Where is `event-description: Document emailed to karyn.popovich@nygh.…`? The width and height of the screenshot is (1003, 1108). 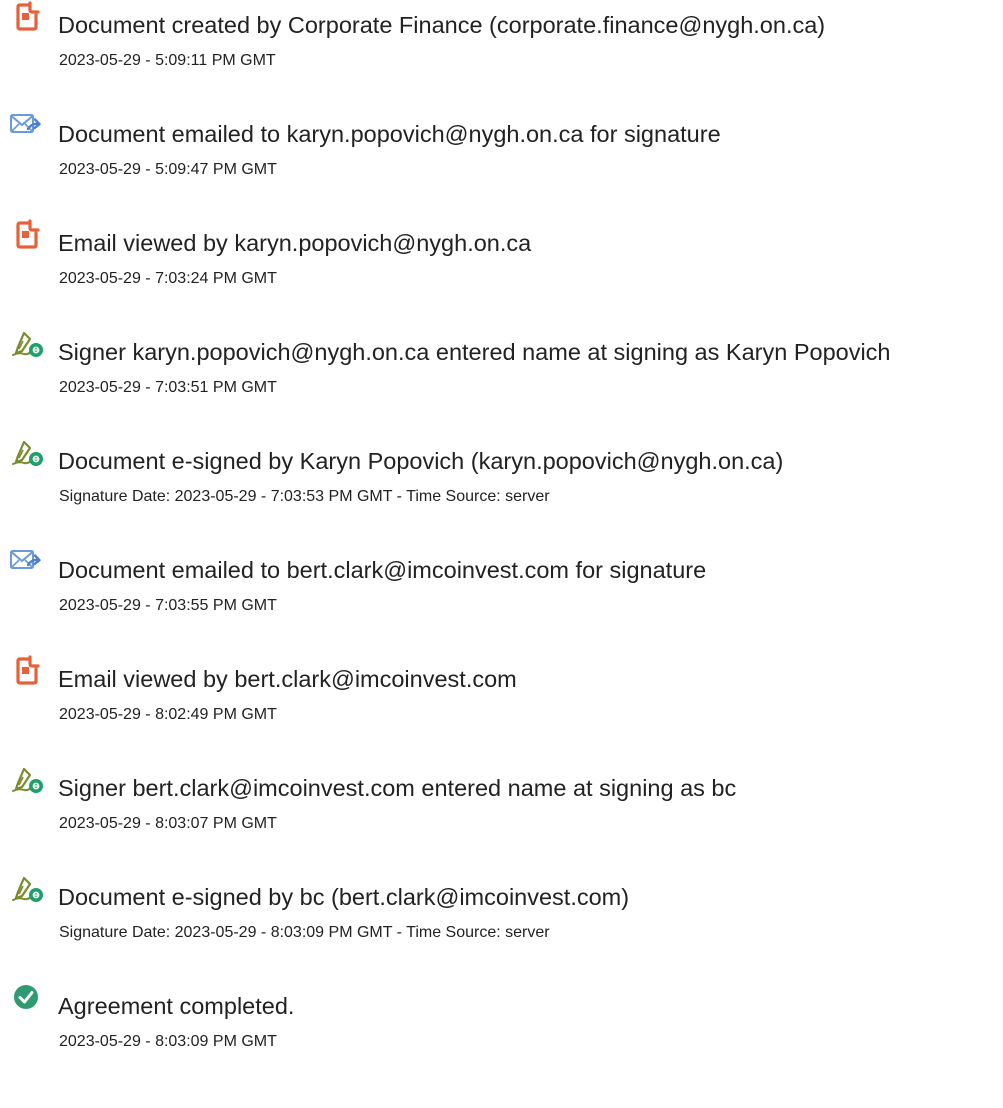 event-description: Document emailed to karyn.popovich@nygh.… is located at coordinates (389, 134).